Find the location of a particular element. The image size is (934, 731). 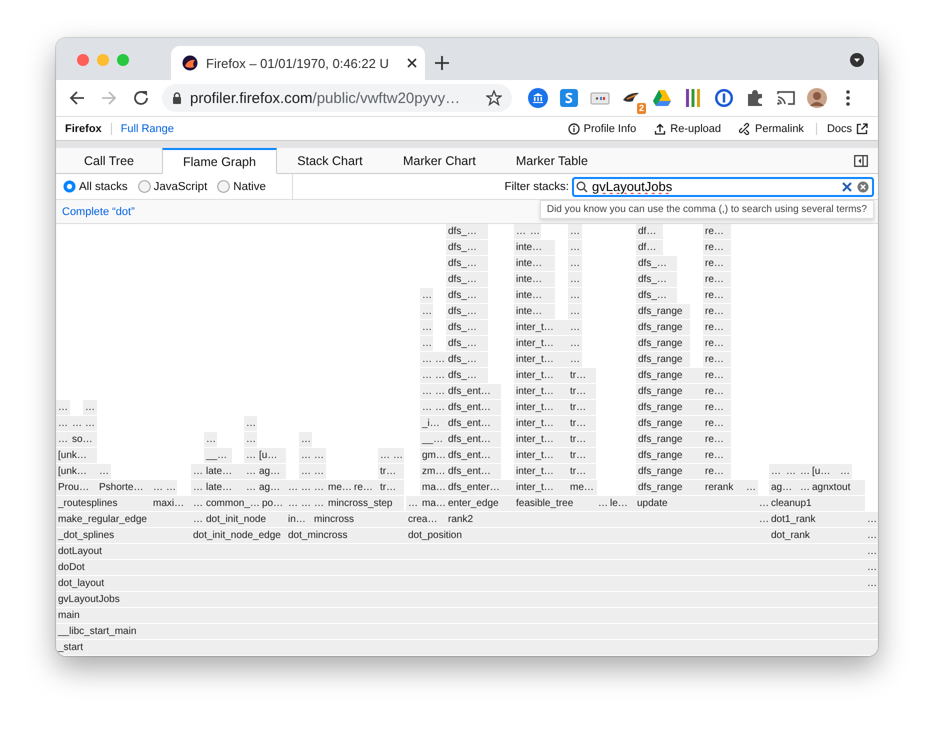

flame-frame: main is located at coordinates (467, 615).